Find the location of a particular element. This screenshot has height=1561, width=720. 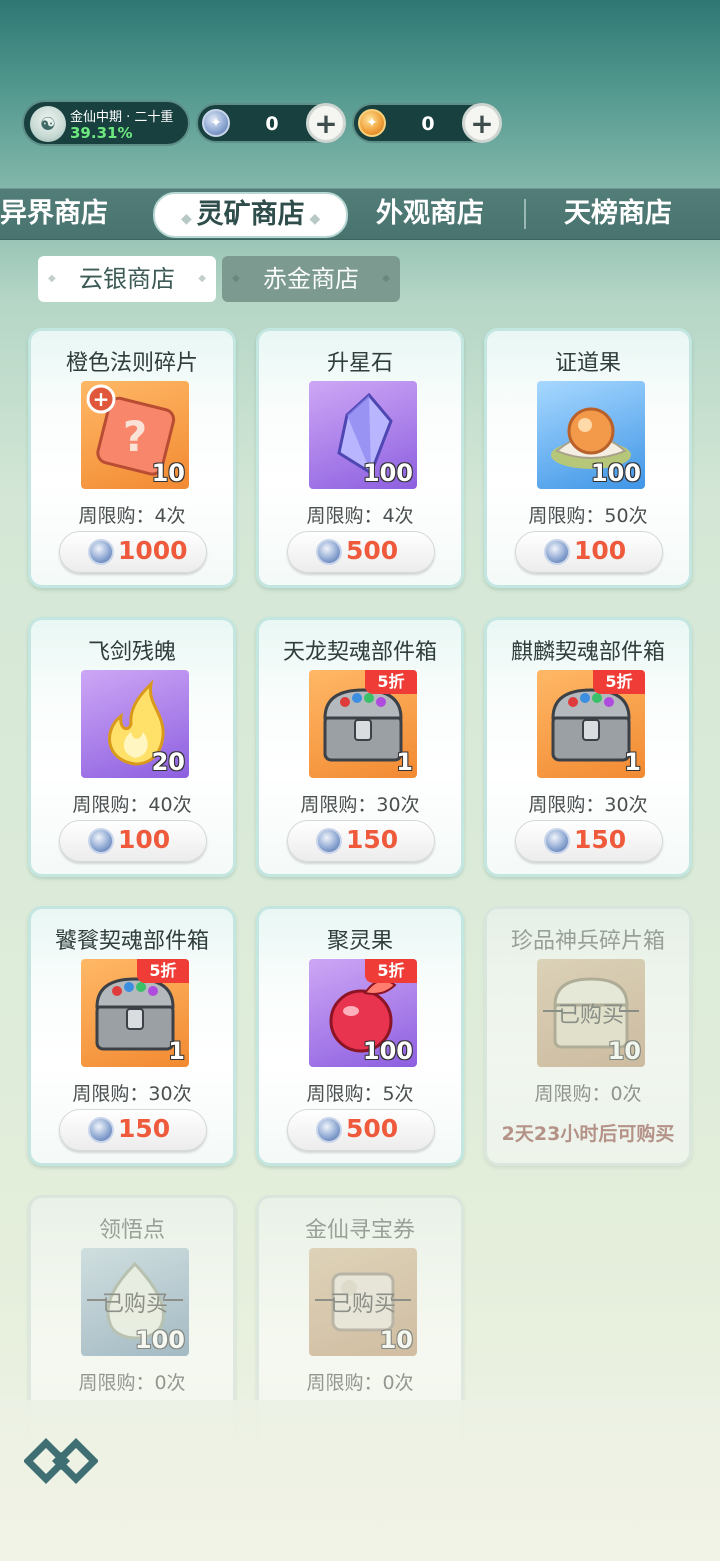

shop-item-card: 飞剑残魄 20 周限购：40次 100 is located at coordinates (132, 747).